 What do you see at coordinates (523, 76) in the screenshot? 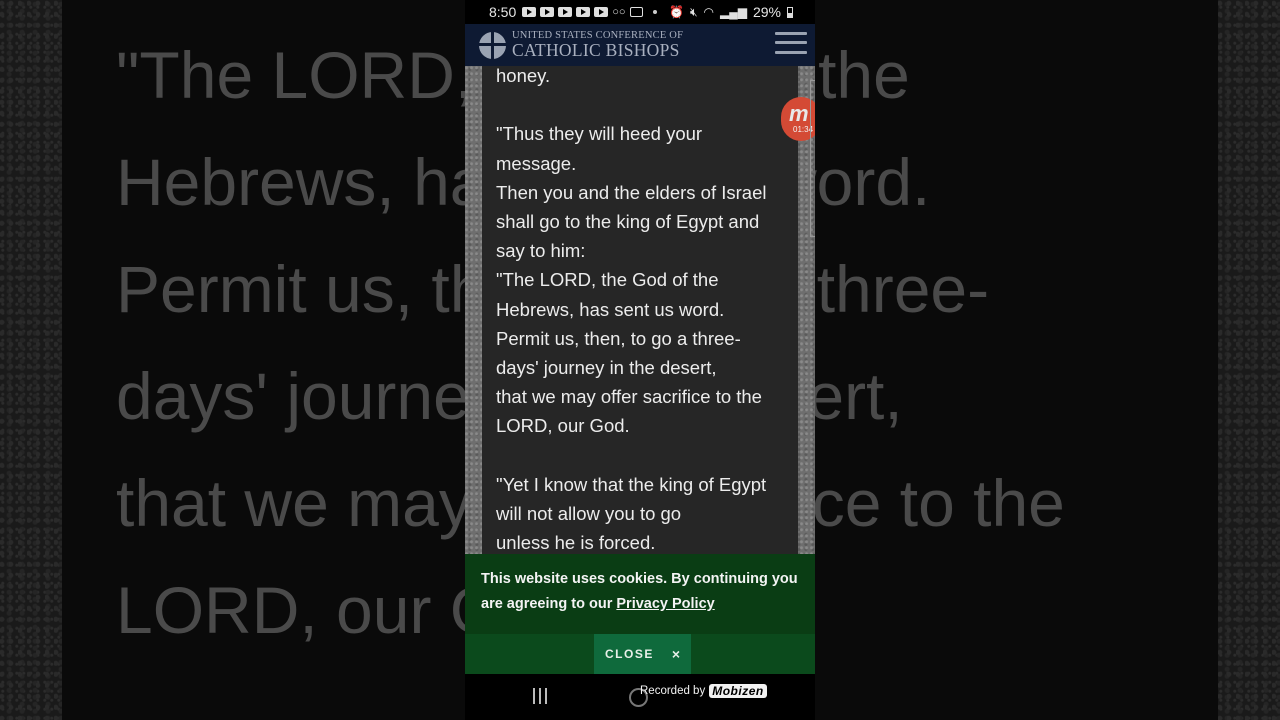
I see `article-line: honey.` at bounding box center [523, 76].